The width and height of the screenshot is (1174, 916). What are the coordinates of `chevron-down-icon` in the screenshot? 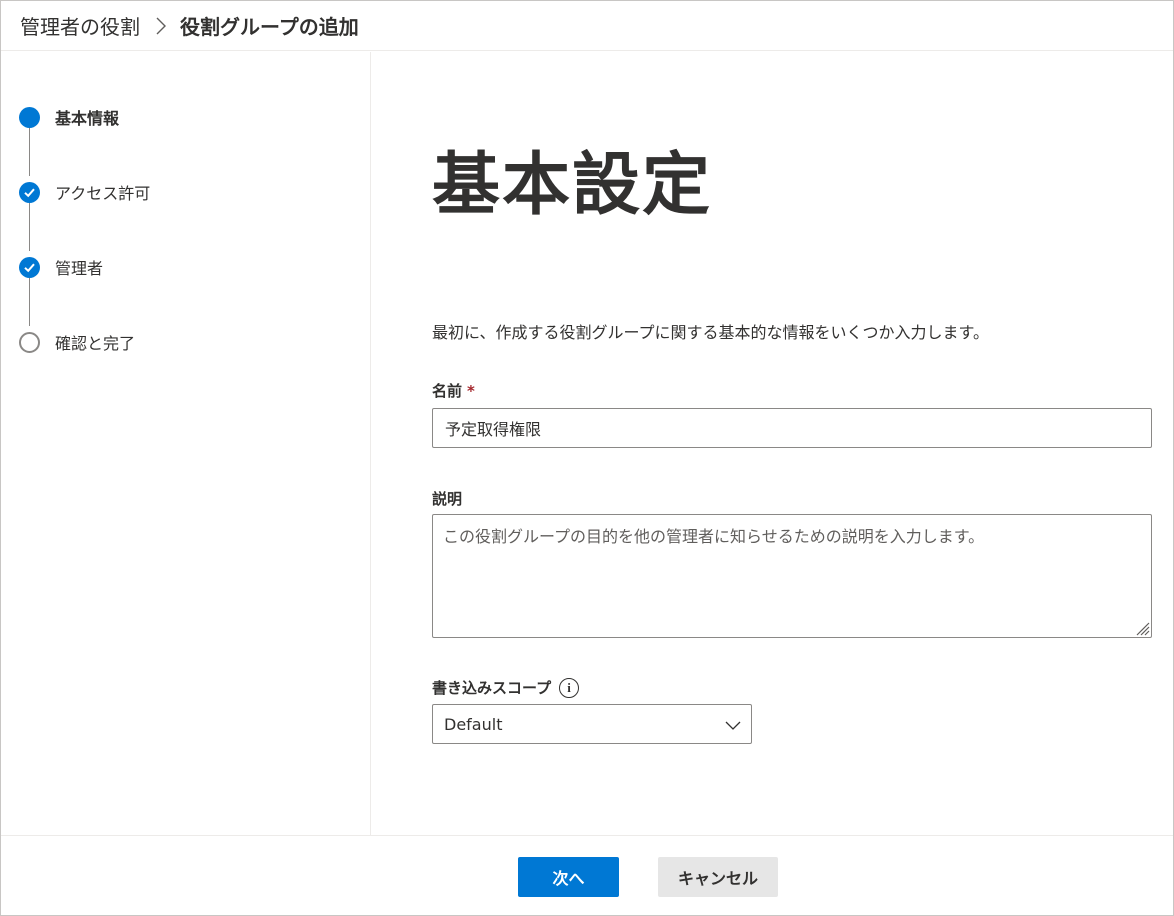 It's located at (733, 725).